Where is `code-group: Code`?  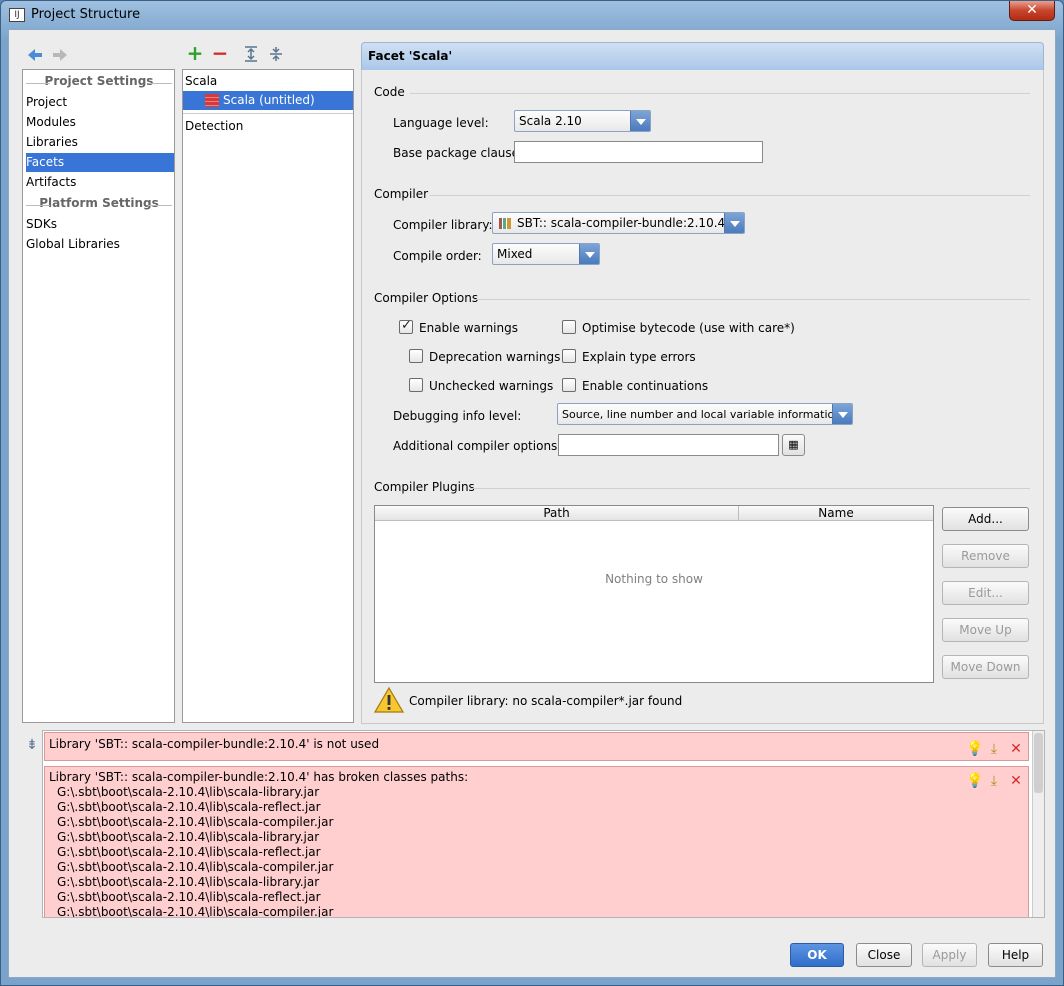 code-group: Code is located at coordinates (704, 92).